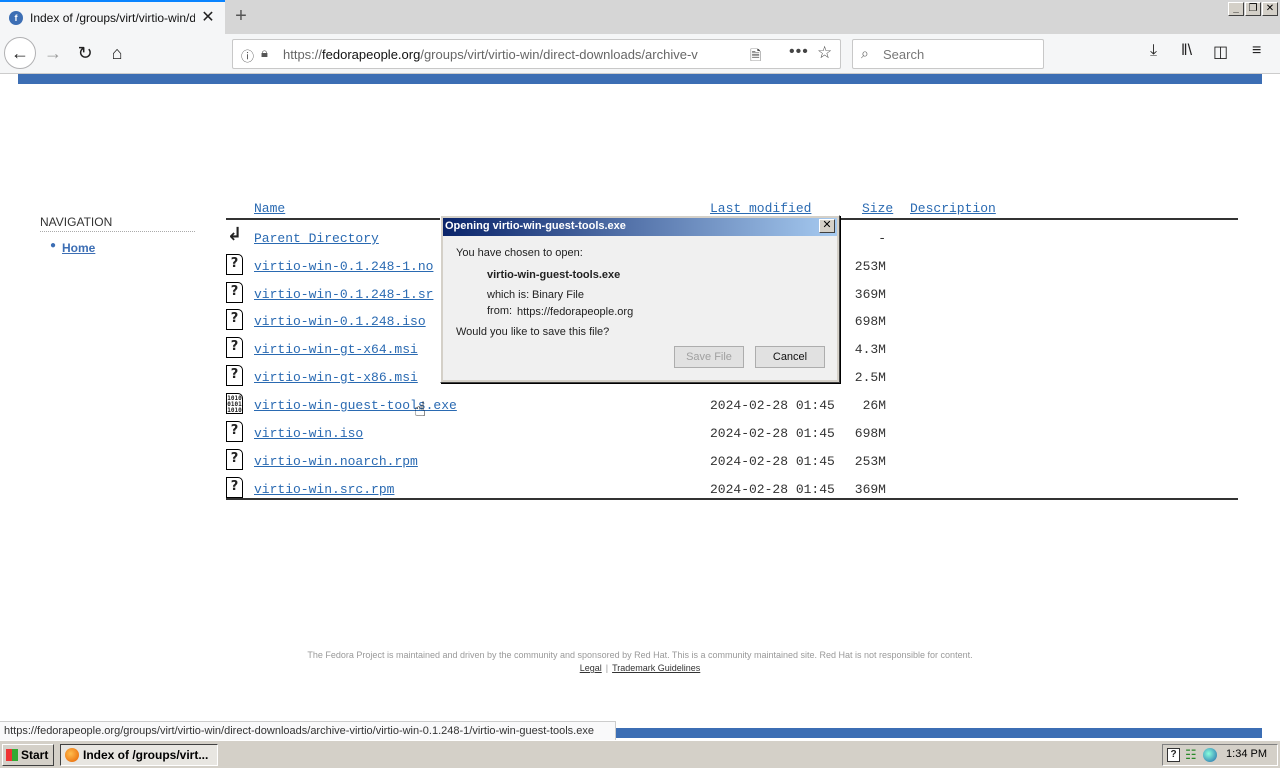  What do you see at coordinates (336, 461) in the screenshot?
I see `file-link: virtio-win.noarch.rpm` at bounding box center [336, 461].